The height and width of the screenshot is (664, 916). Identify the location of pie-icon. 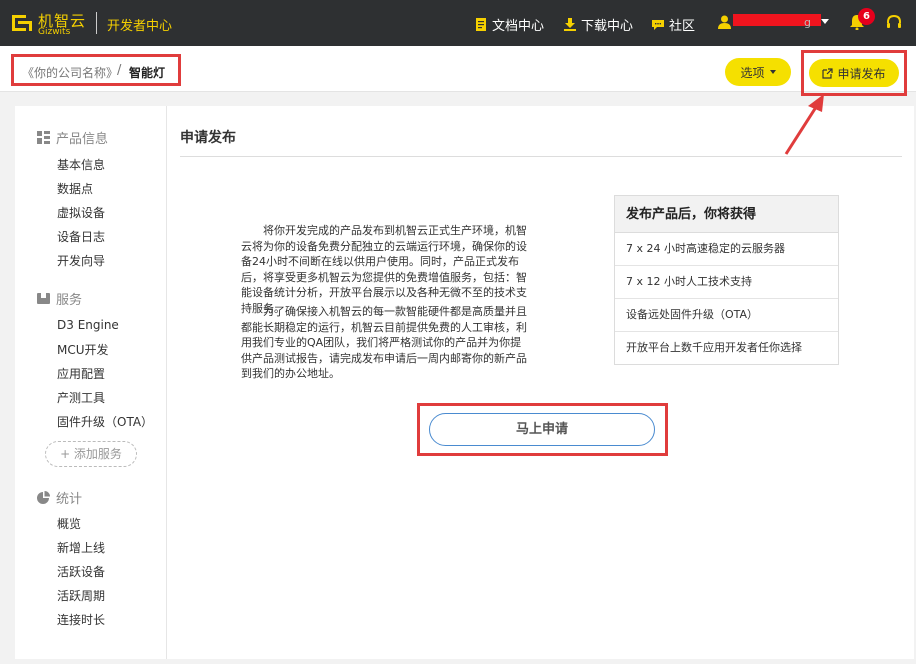
(43, 497).